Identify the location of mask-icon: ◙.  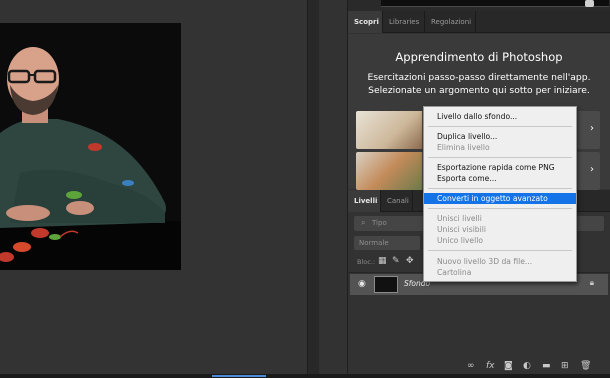
(508, 366).